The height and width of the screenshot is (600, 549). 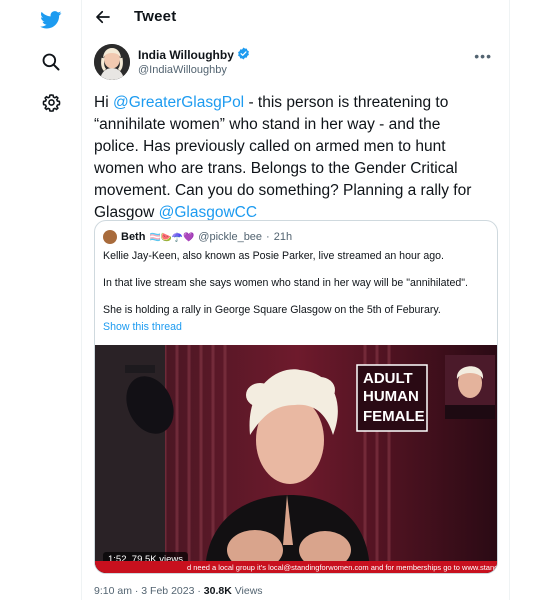 I want to click on name-emojis: 🏳️‍⚧️🍉☂️💜, so click(x=172, y=236).